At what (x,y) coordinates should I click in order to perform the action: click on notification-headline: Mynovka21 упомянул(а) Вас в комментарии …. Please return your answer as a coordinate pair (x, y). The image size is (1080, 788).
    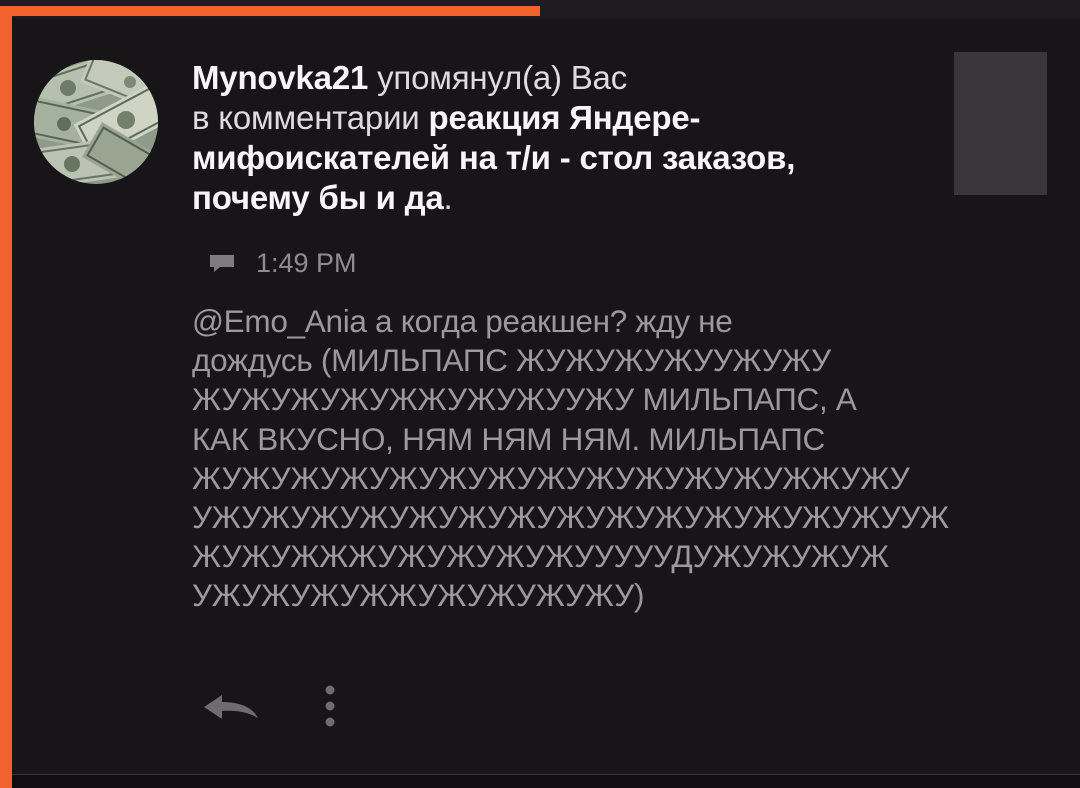
    Looking at the image, I should click on (552, 138).